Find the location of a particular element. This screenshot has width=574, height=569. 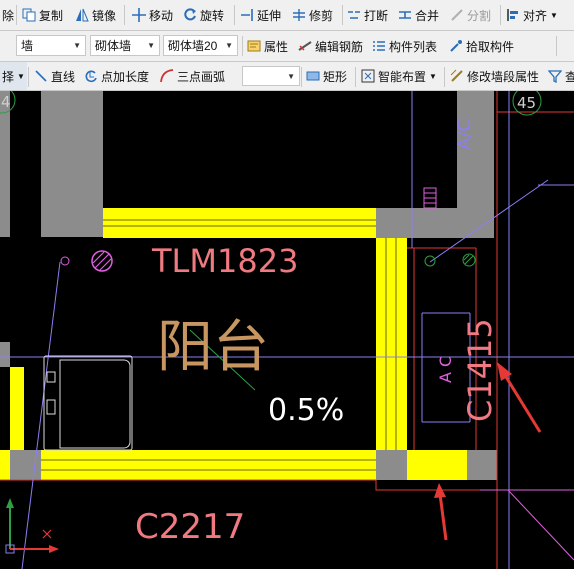

break-icon is located at coordinates (354, 15).